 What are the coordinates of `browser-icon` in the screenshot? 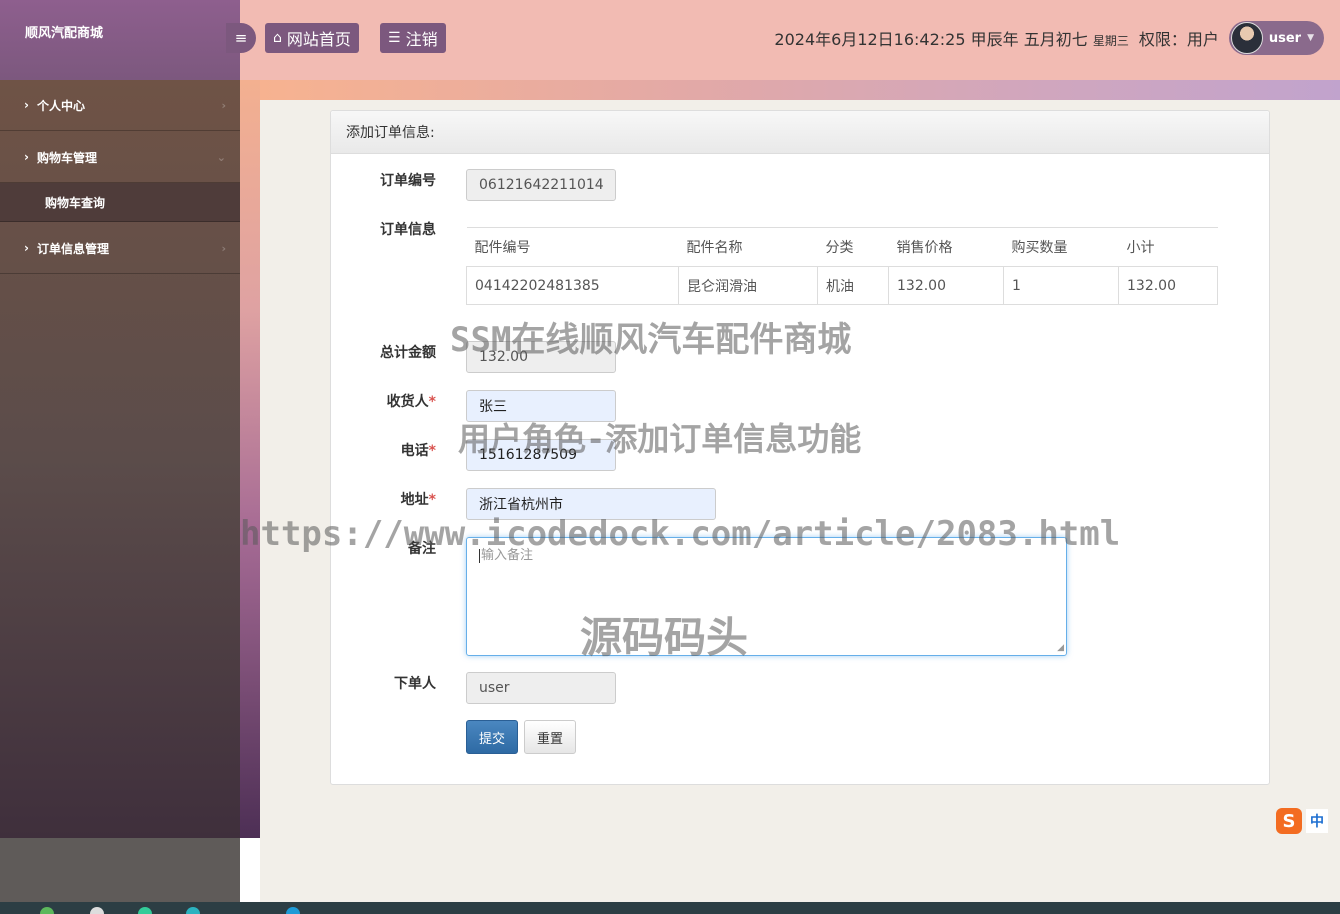 It's located at (47, 910).